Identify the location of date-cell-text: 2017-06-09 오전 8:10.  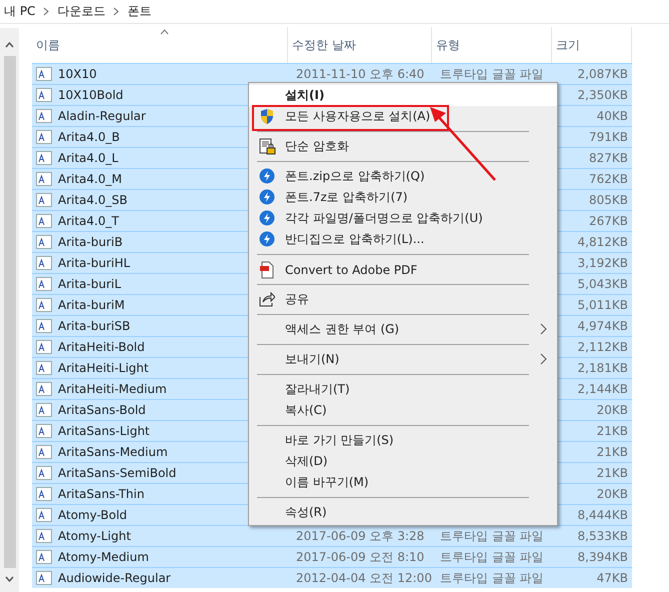
(359, 557).